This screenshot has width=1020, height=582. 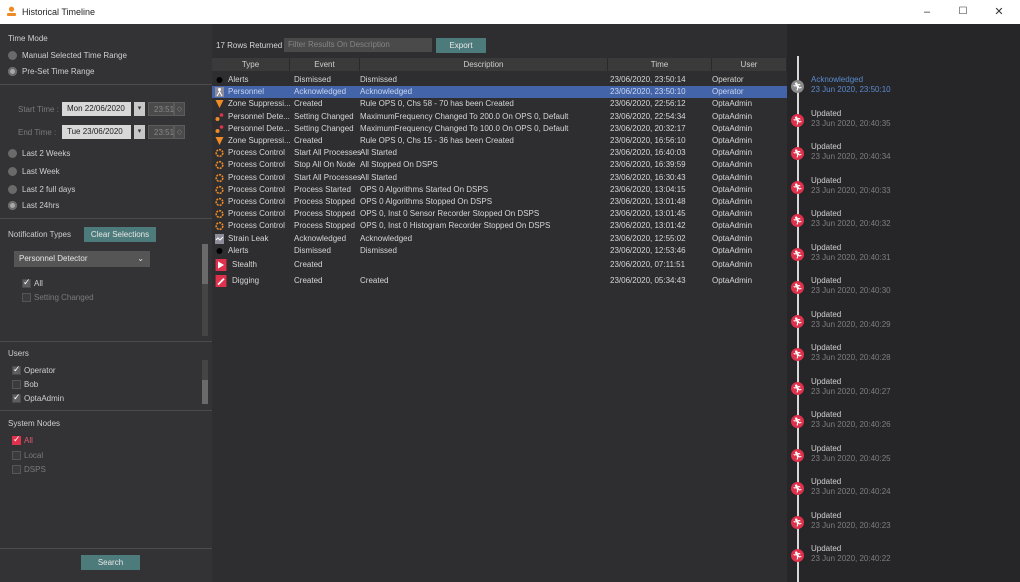 I want to click on user-bob-checkbox, so click(x=16, y=384).